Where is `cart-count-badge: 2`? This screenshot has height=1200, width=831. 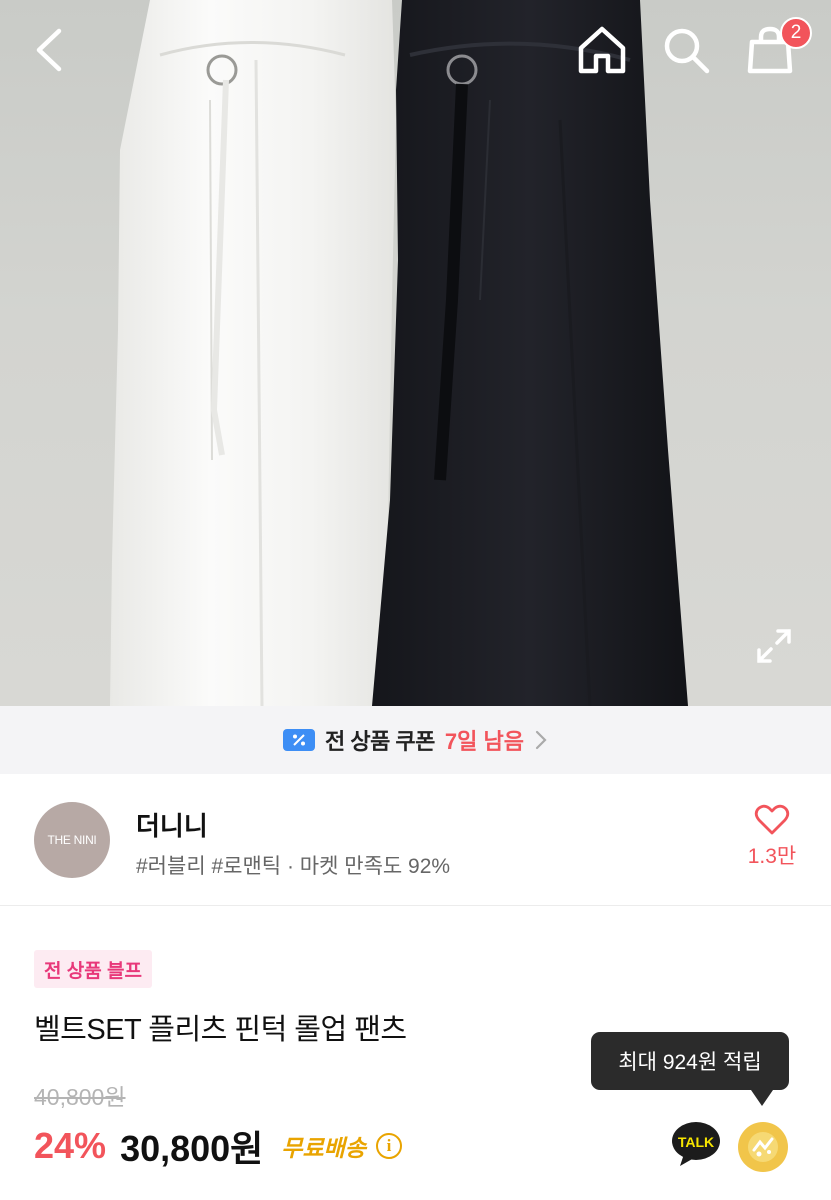
cart-count-badge: 2 is located at coordinates (796, 33).